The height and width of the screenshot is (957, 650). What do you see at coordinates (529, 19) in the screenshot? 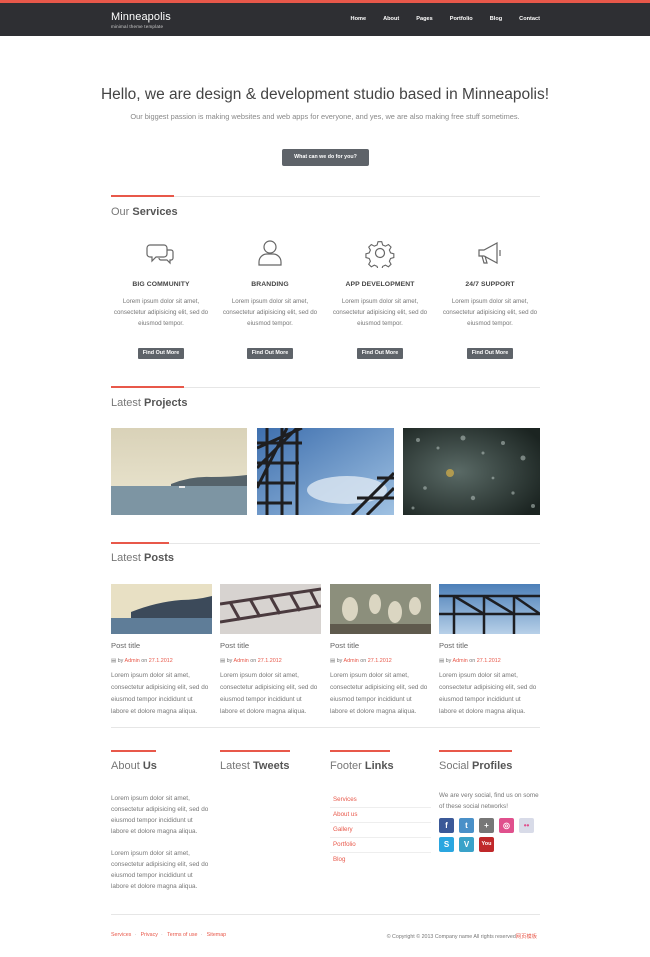
I see `nav-contact: Contact` at bounding box center [529, 19].